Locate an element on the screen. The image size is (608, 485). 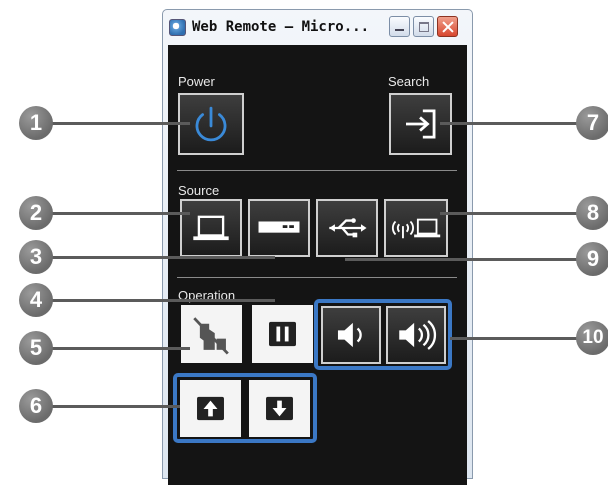
page-up-button is located at coordinates (210, 408).